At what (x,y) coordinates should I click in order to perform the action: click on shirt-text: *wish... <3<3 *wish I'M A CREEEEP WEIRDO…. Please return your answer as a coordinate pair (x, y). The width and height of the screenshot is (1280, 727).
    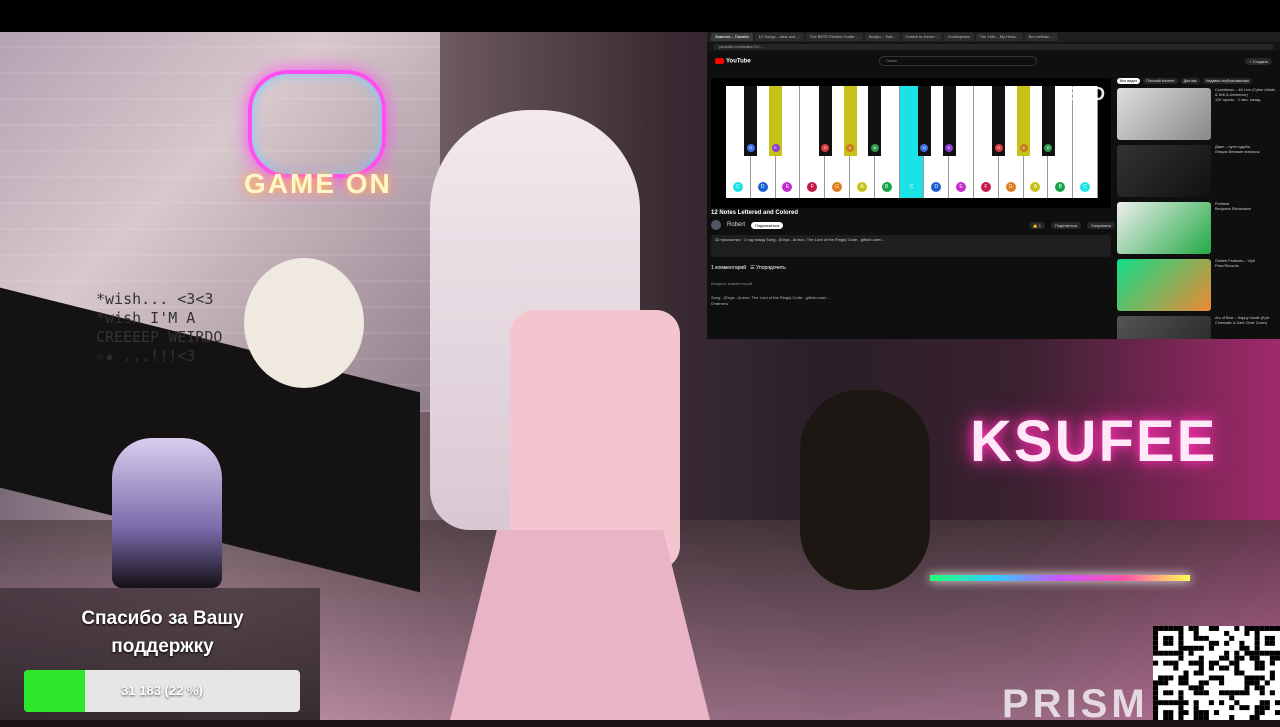
    Looking at the image, I should click on (159, 327).